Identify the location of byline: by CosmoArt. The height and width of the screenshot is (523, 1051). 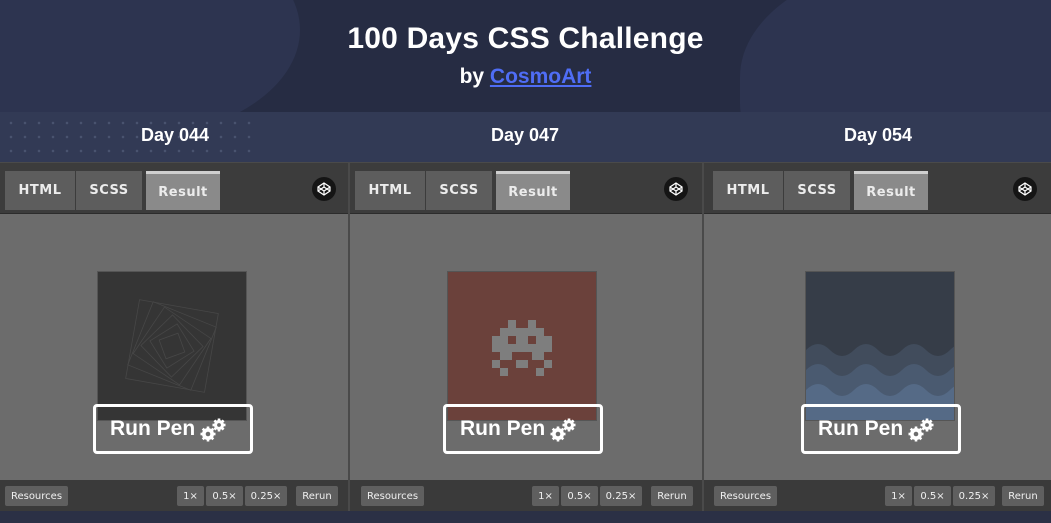
(525, 77).